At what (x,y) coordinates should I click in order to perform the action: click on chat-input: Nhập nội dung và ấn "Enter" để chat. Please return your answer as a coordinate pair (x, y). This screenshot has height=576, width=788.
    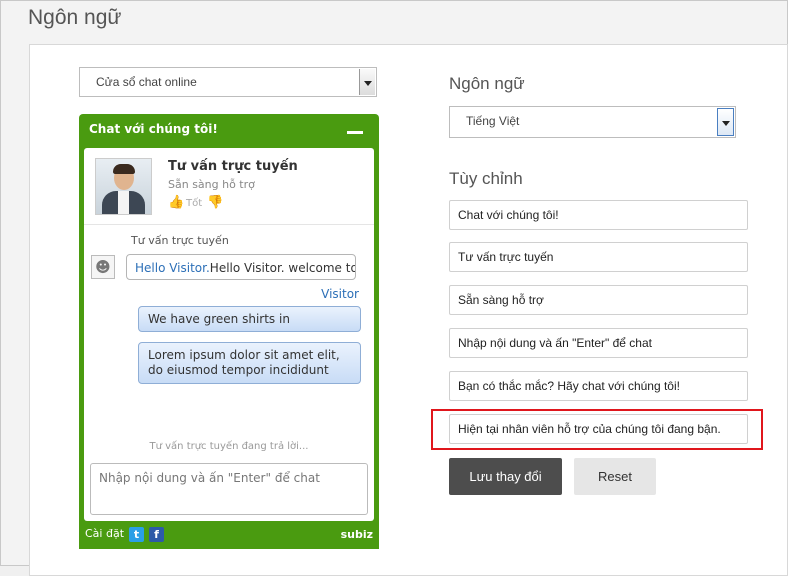
    Looking at the image, I should click on (229, 489).